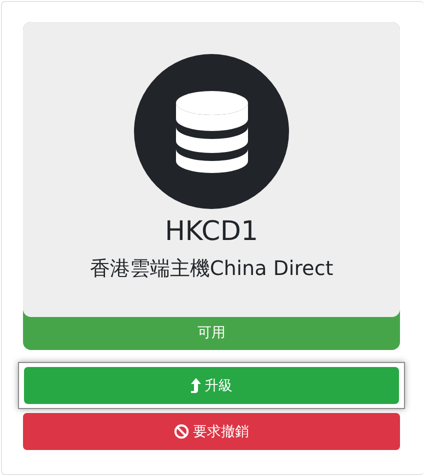 This screenshot has height=476, width=424. What do you see at coordinates (211, 385) in the screenshot?
I see `upgrade-button: 升級` at bounding box center [211, 385].